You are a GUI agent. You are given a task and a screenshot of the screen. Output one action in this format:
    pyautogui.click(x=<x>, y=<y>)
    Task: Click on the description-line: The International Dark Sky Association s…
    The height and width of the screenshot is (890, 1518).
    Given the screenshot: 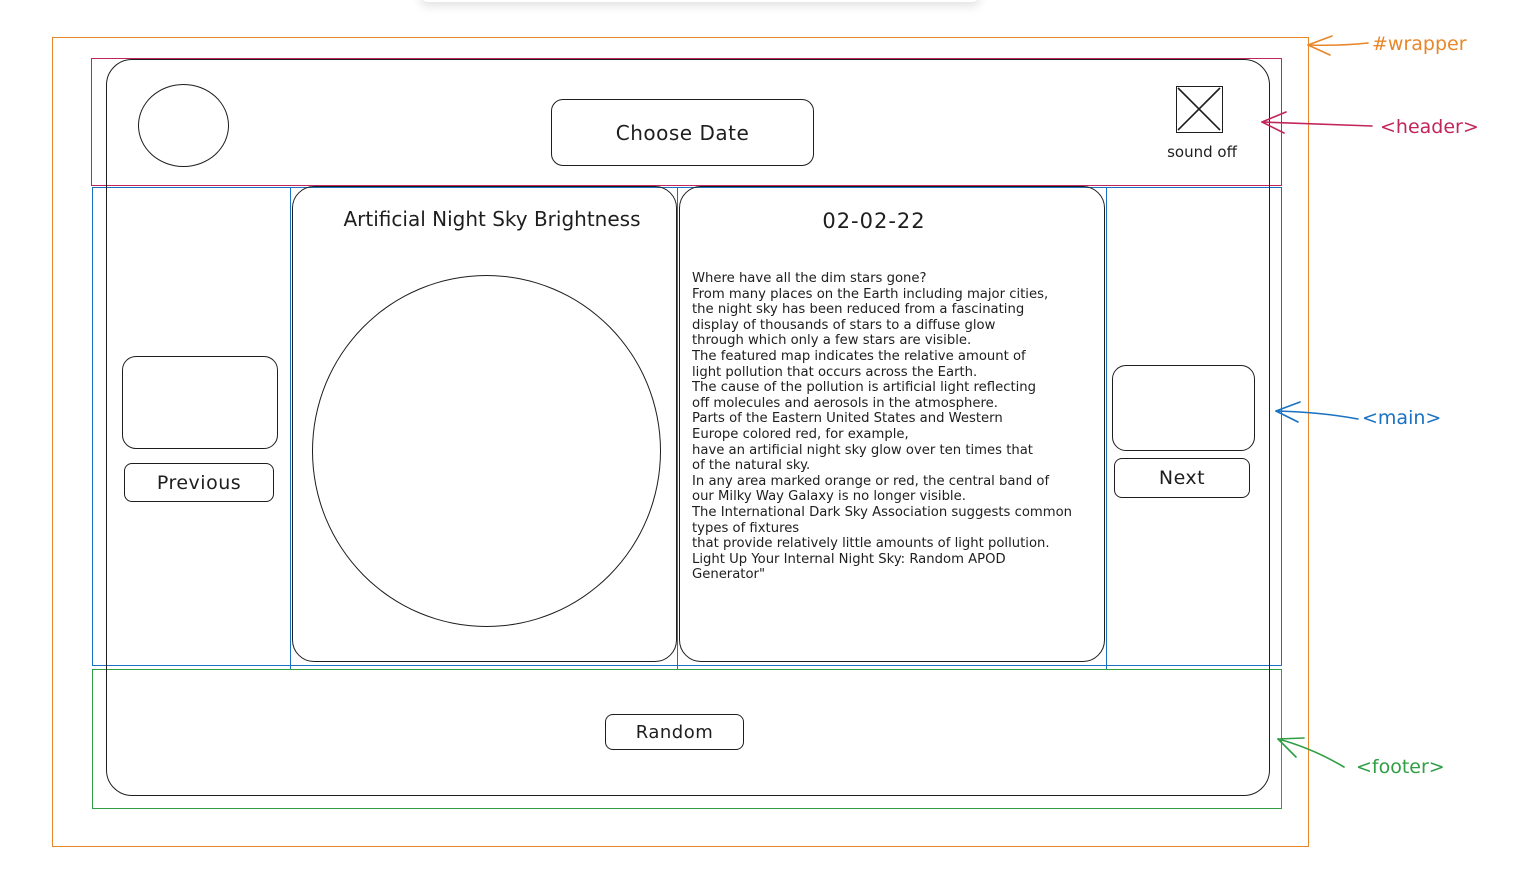 What is the action you would take?
    pyautogui.click(x=882, y=512)
    